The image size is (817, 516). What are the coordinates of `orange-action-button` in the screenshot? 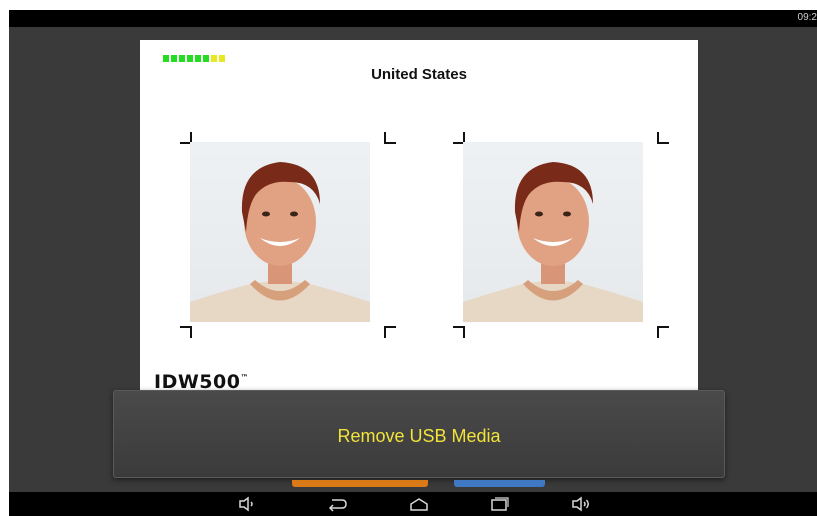 It's located at (360, 483).